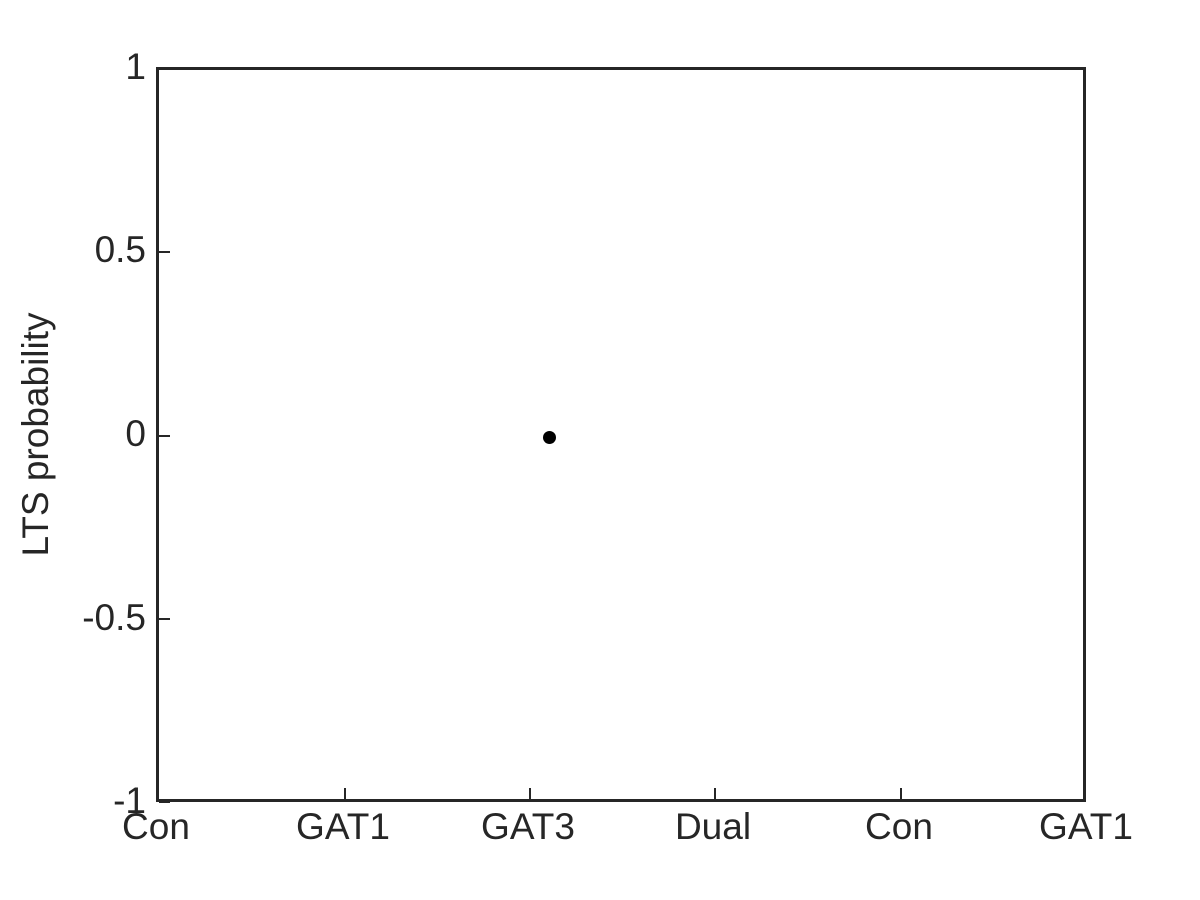  I want to click on data-point, so click(550, 437).